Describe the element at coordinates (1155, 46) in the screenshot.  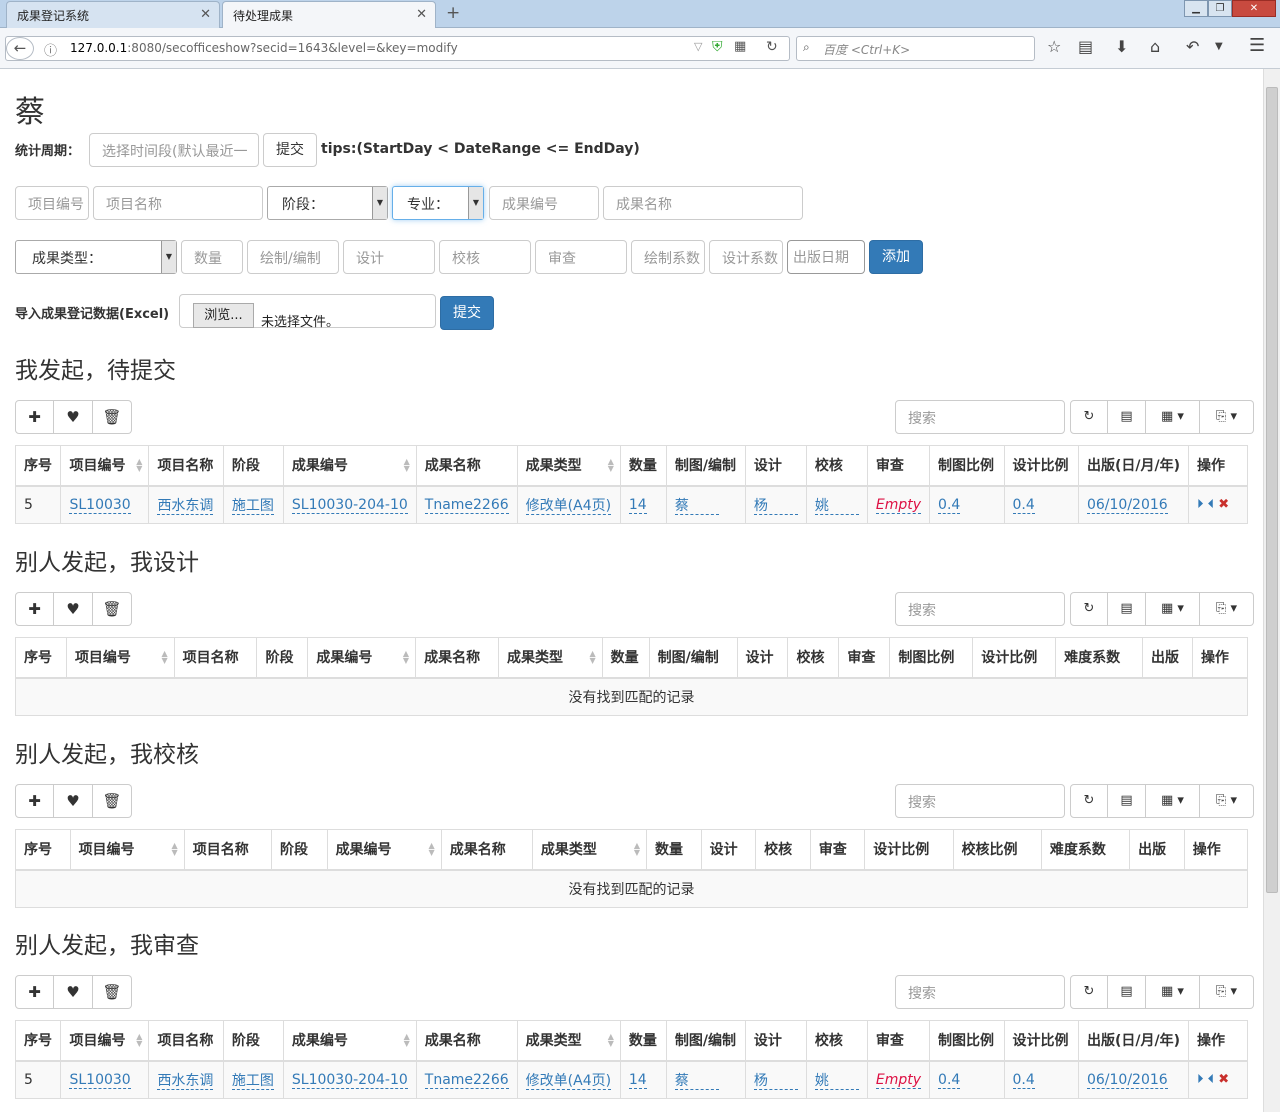
I see `home-icon: ⌂` at that location.